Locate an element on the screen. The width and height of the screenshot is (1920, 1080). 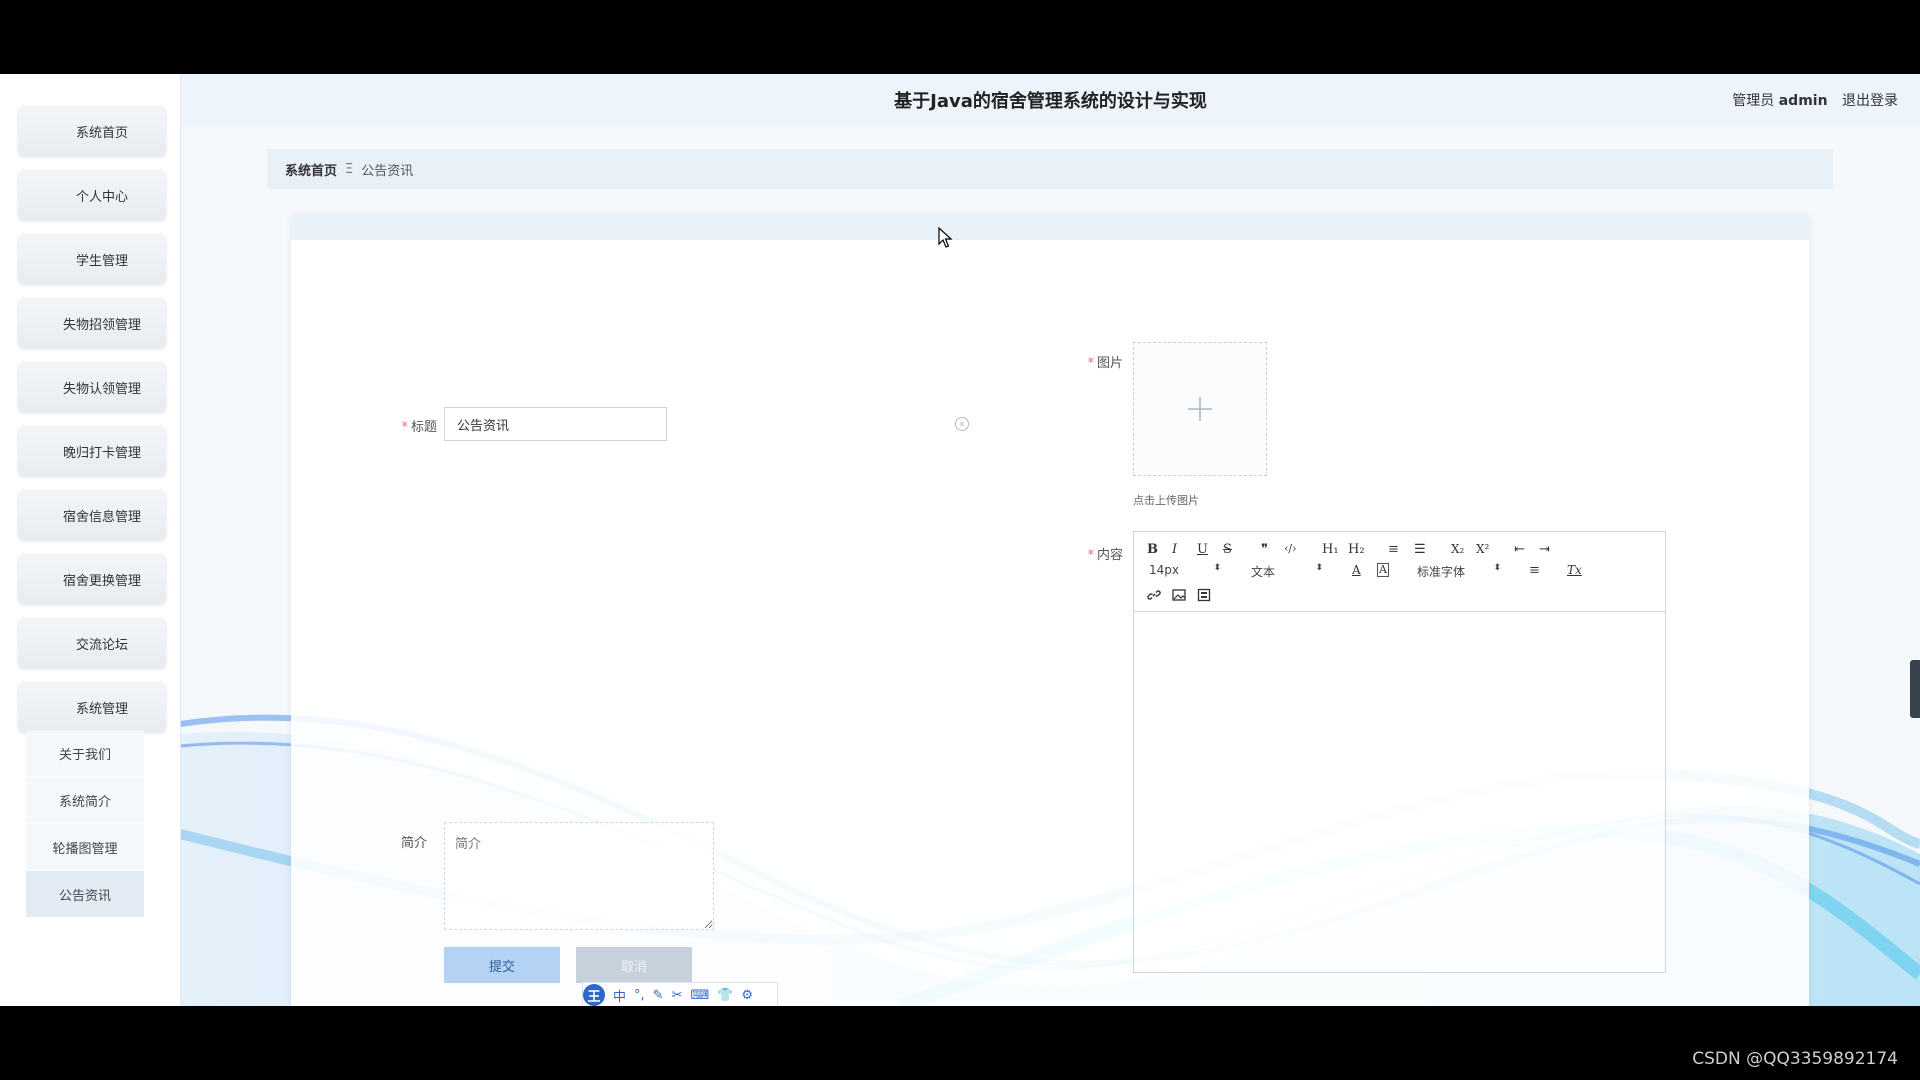
side-panel-handle is located at coordinates (1915, 689).